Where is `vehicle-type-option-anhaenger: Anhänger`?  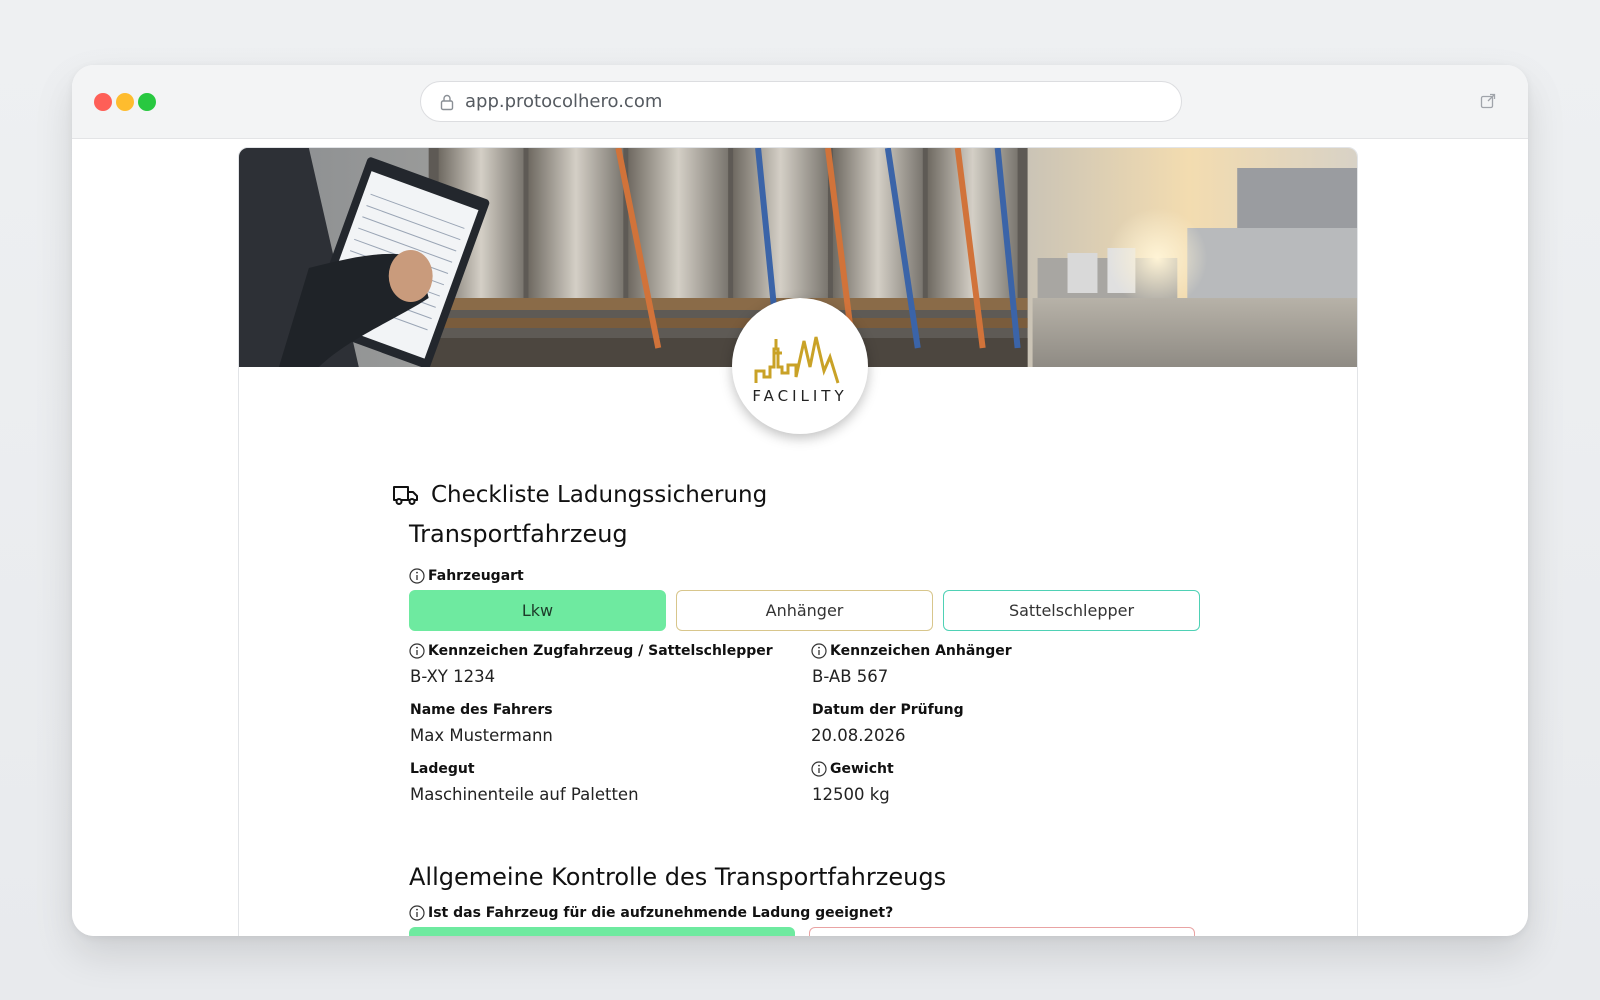
vehicle-type-option-anhaenger: Anhänger is located at coordinates (804, 610).